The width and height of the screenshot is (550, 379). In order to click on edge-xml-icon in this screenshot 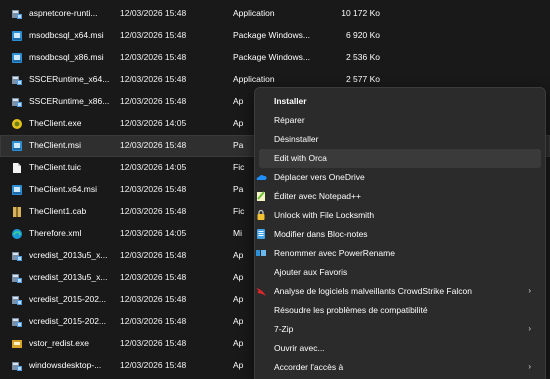, I will do `click(17, 234)`.